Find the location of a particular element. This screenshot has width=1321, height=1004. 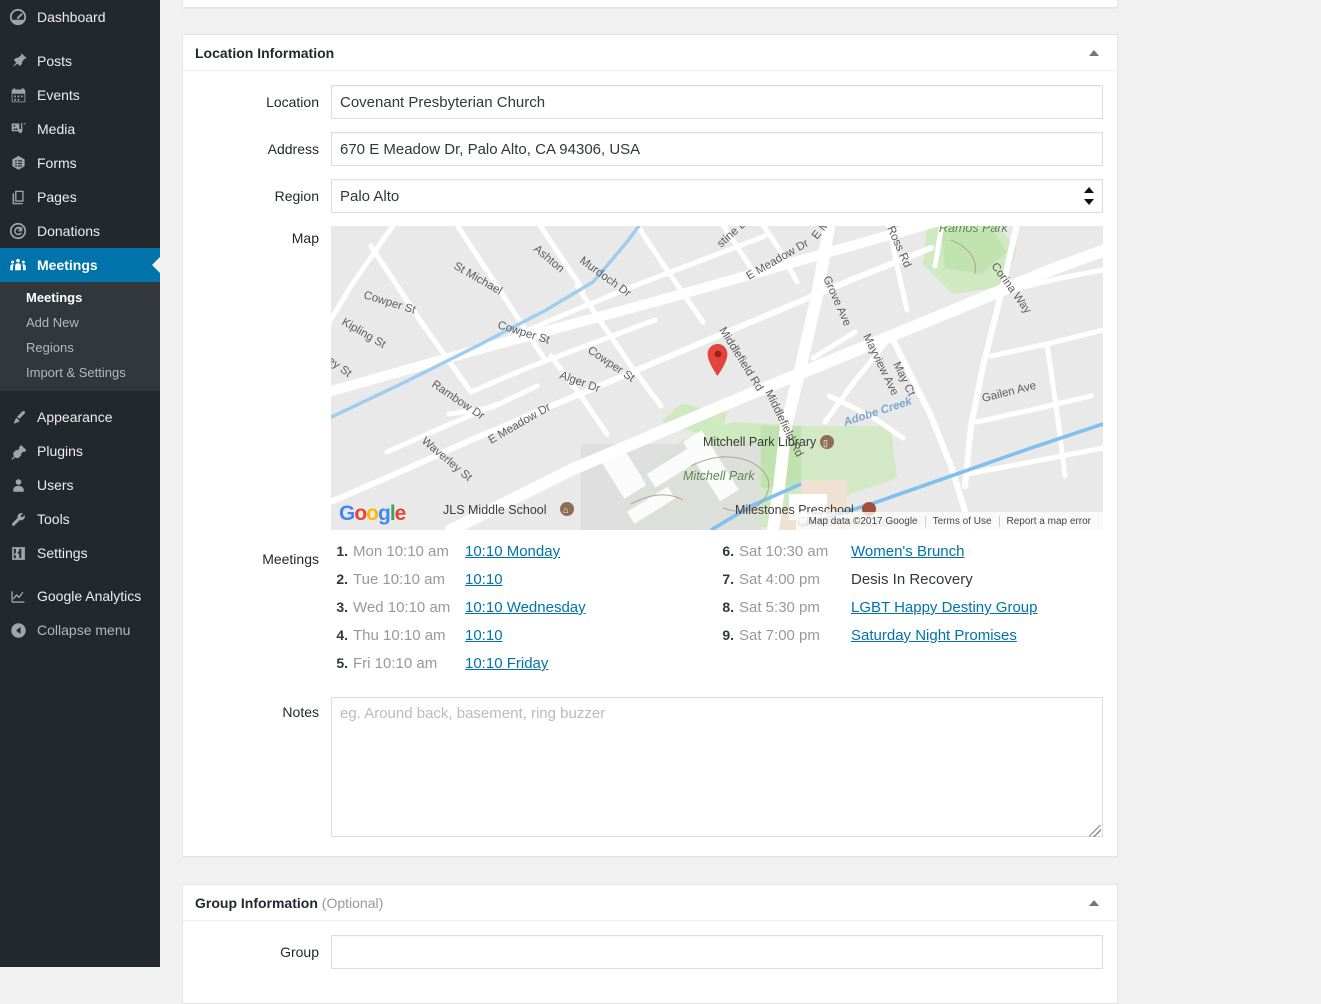

sidebar-item-meetings: Meetings is located at coordinates (80, 265).